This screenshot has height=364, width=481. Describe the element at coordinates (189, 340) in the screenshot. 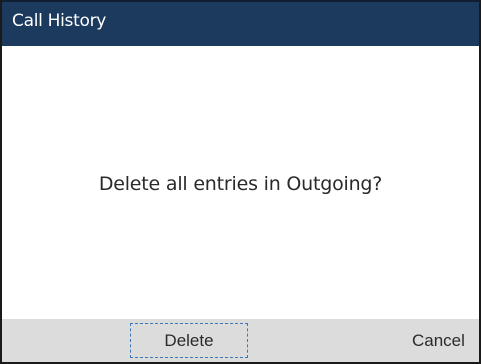

I see `delete-button: Delete` at that location.